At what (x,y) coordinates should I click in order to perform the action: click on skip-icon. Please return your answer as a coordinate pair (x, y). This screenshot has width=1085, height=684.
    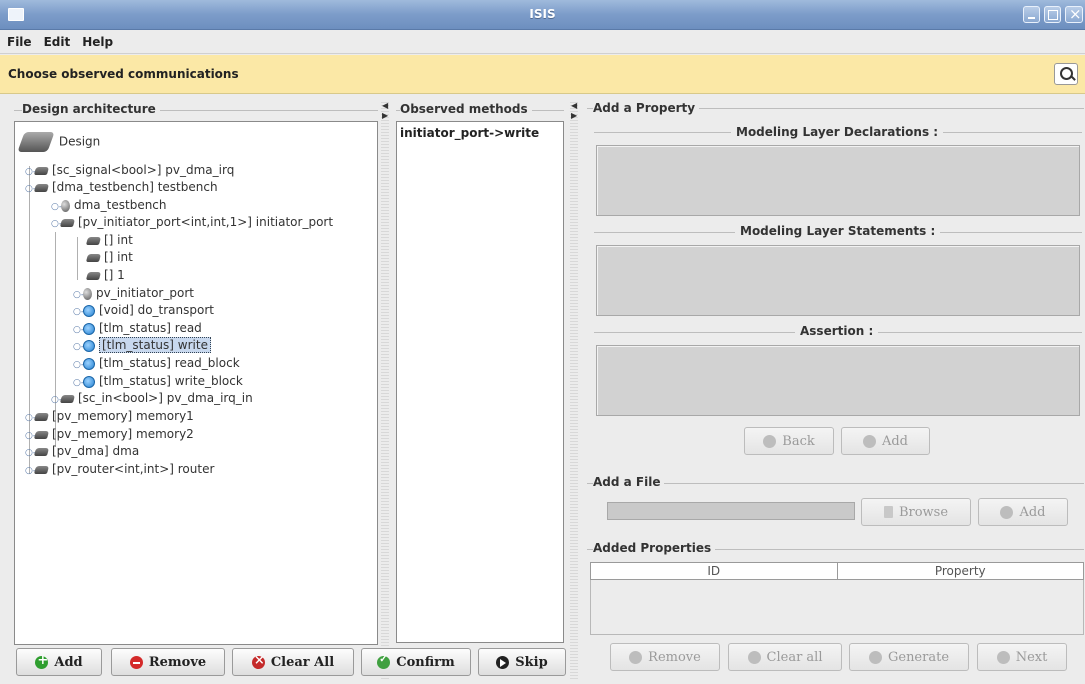
    Looking at the image, I should click on (503, 662).